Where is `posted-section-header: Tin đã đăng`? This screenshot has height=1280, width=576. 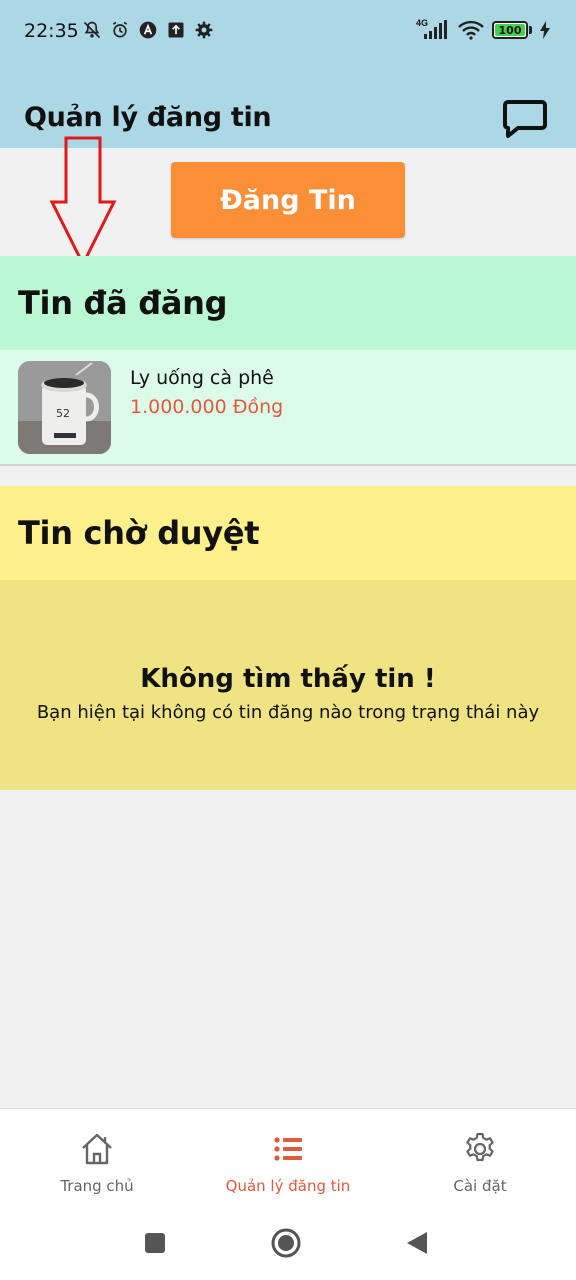 posted-section-header: Tin đã đăng is located at coordinates (288, 303).